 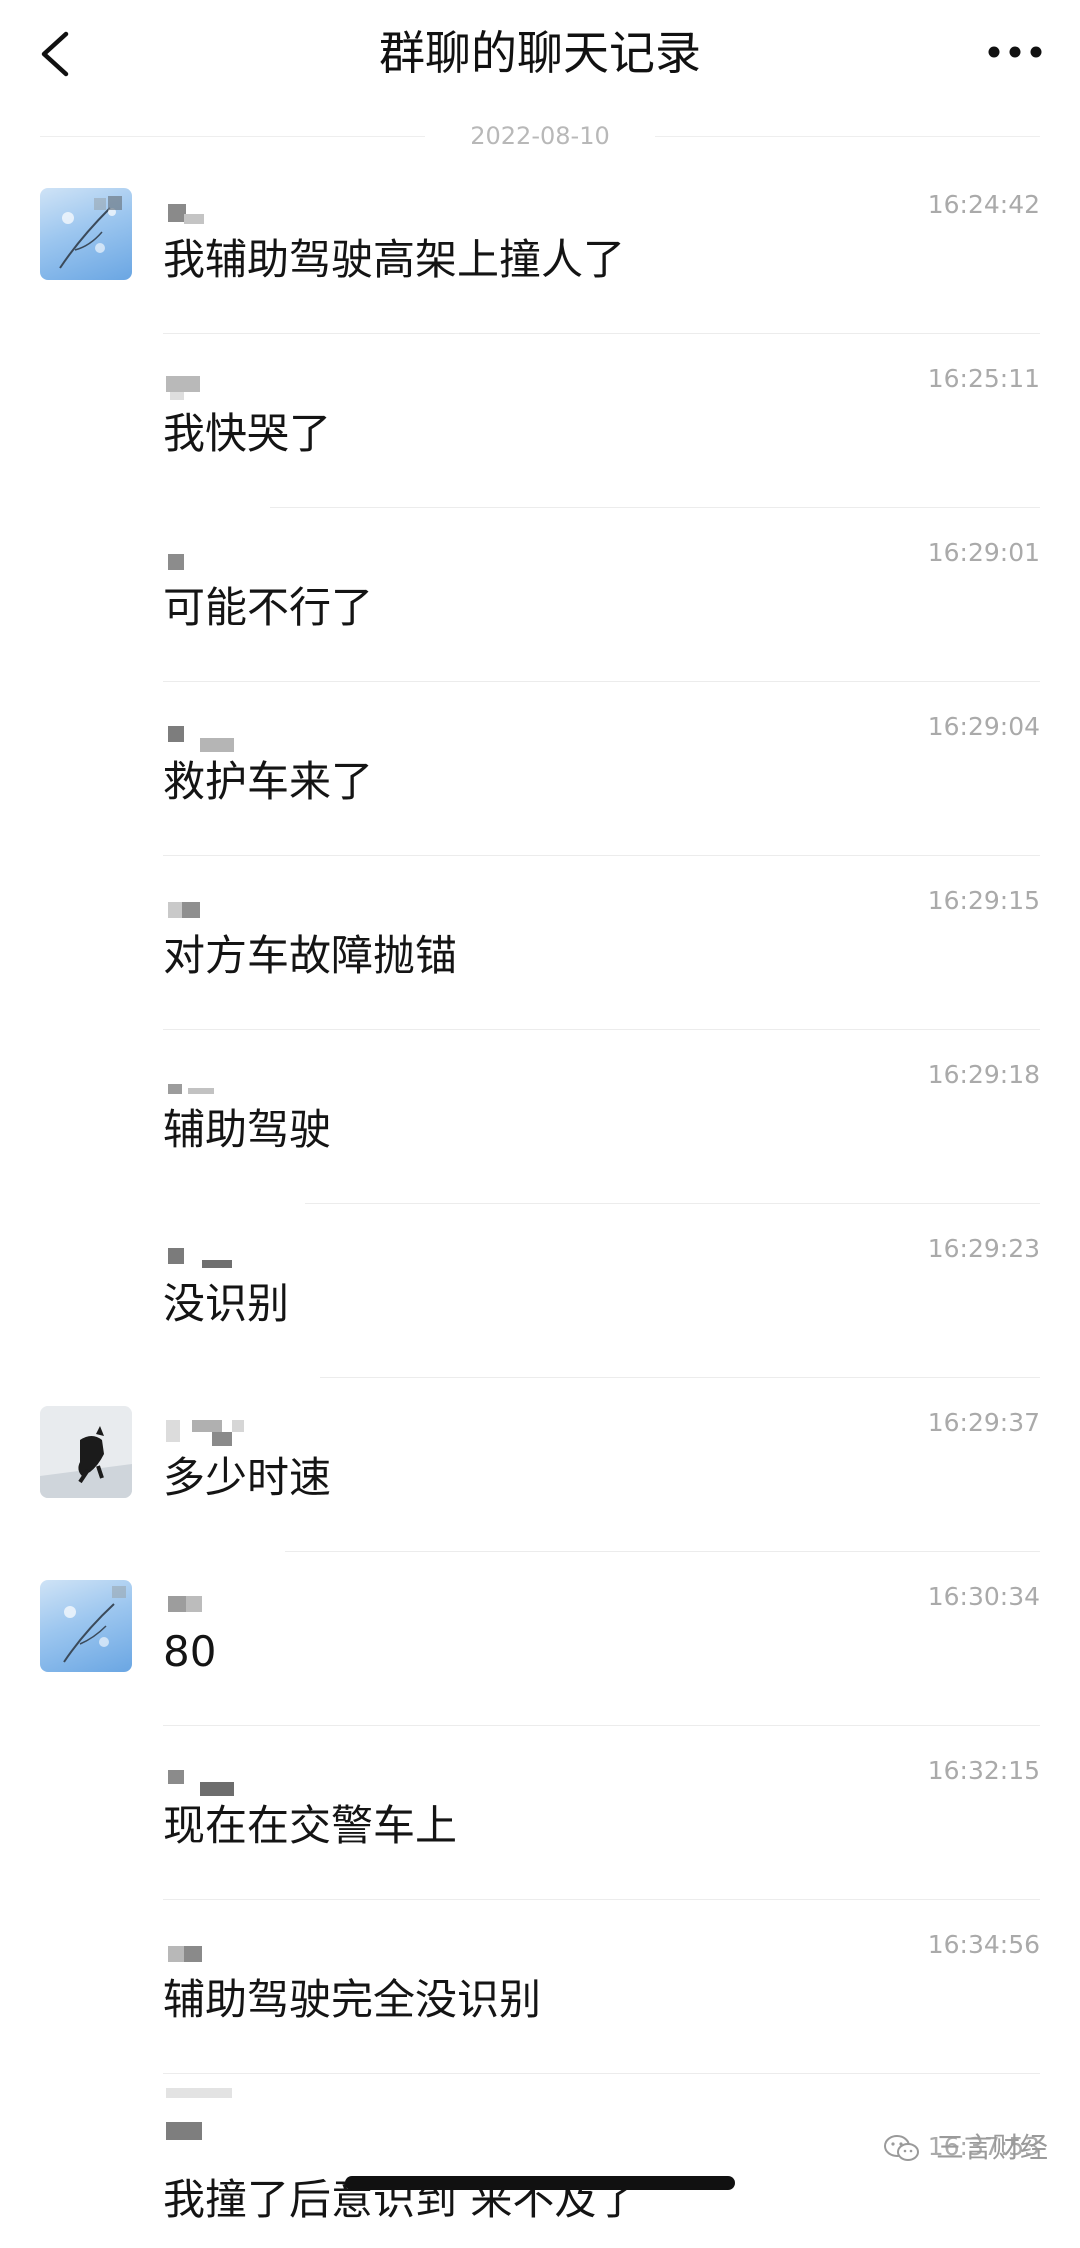 What do you see at coordinates (540, 421) in the screenshot?
I see `message-item: 16:25:11 我快哭了` at bounding box center [540, 421].